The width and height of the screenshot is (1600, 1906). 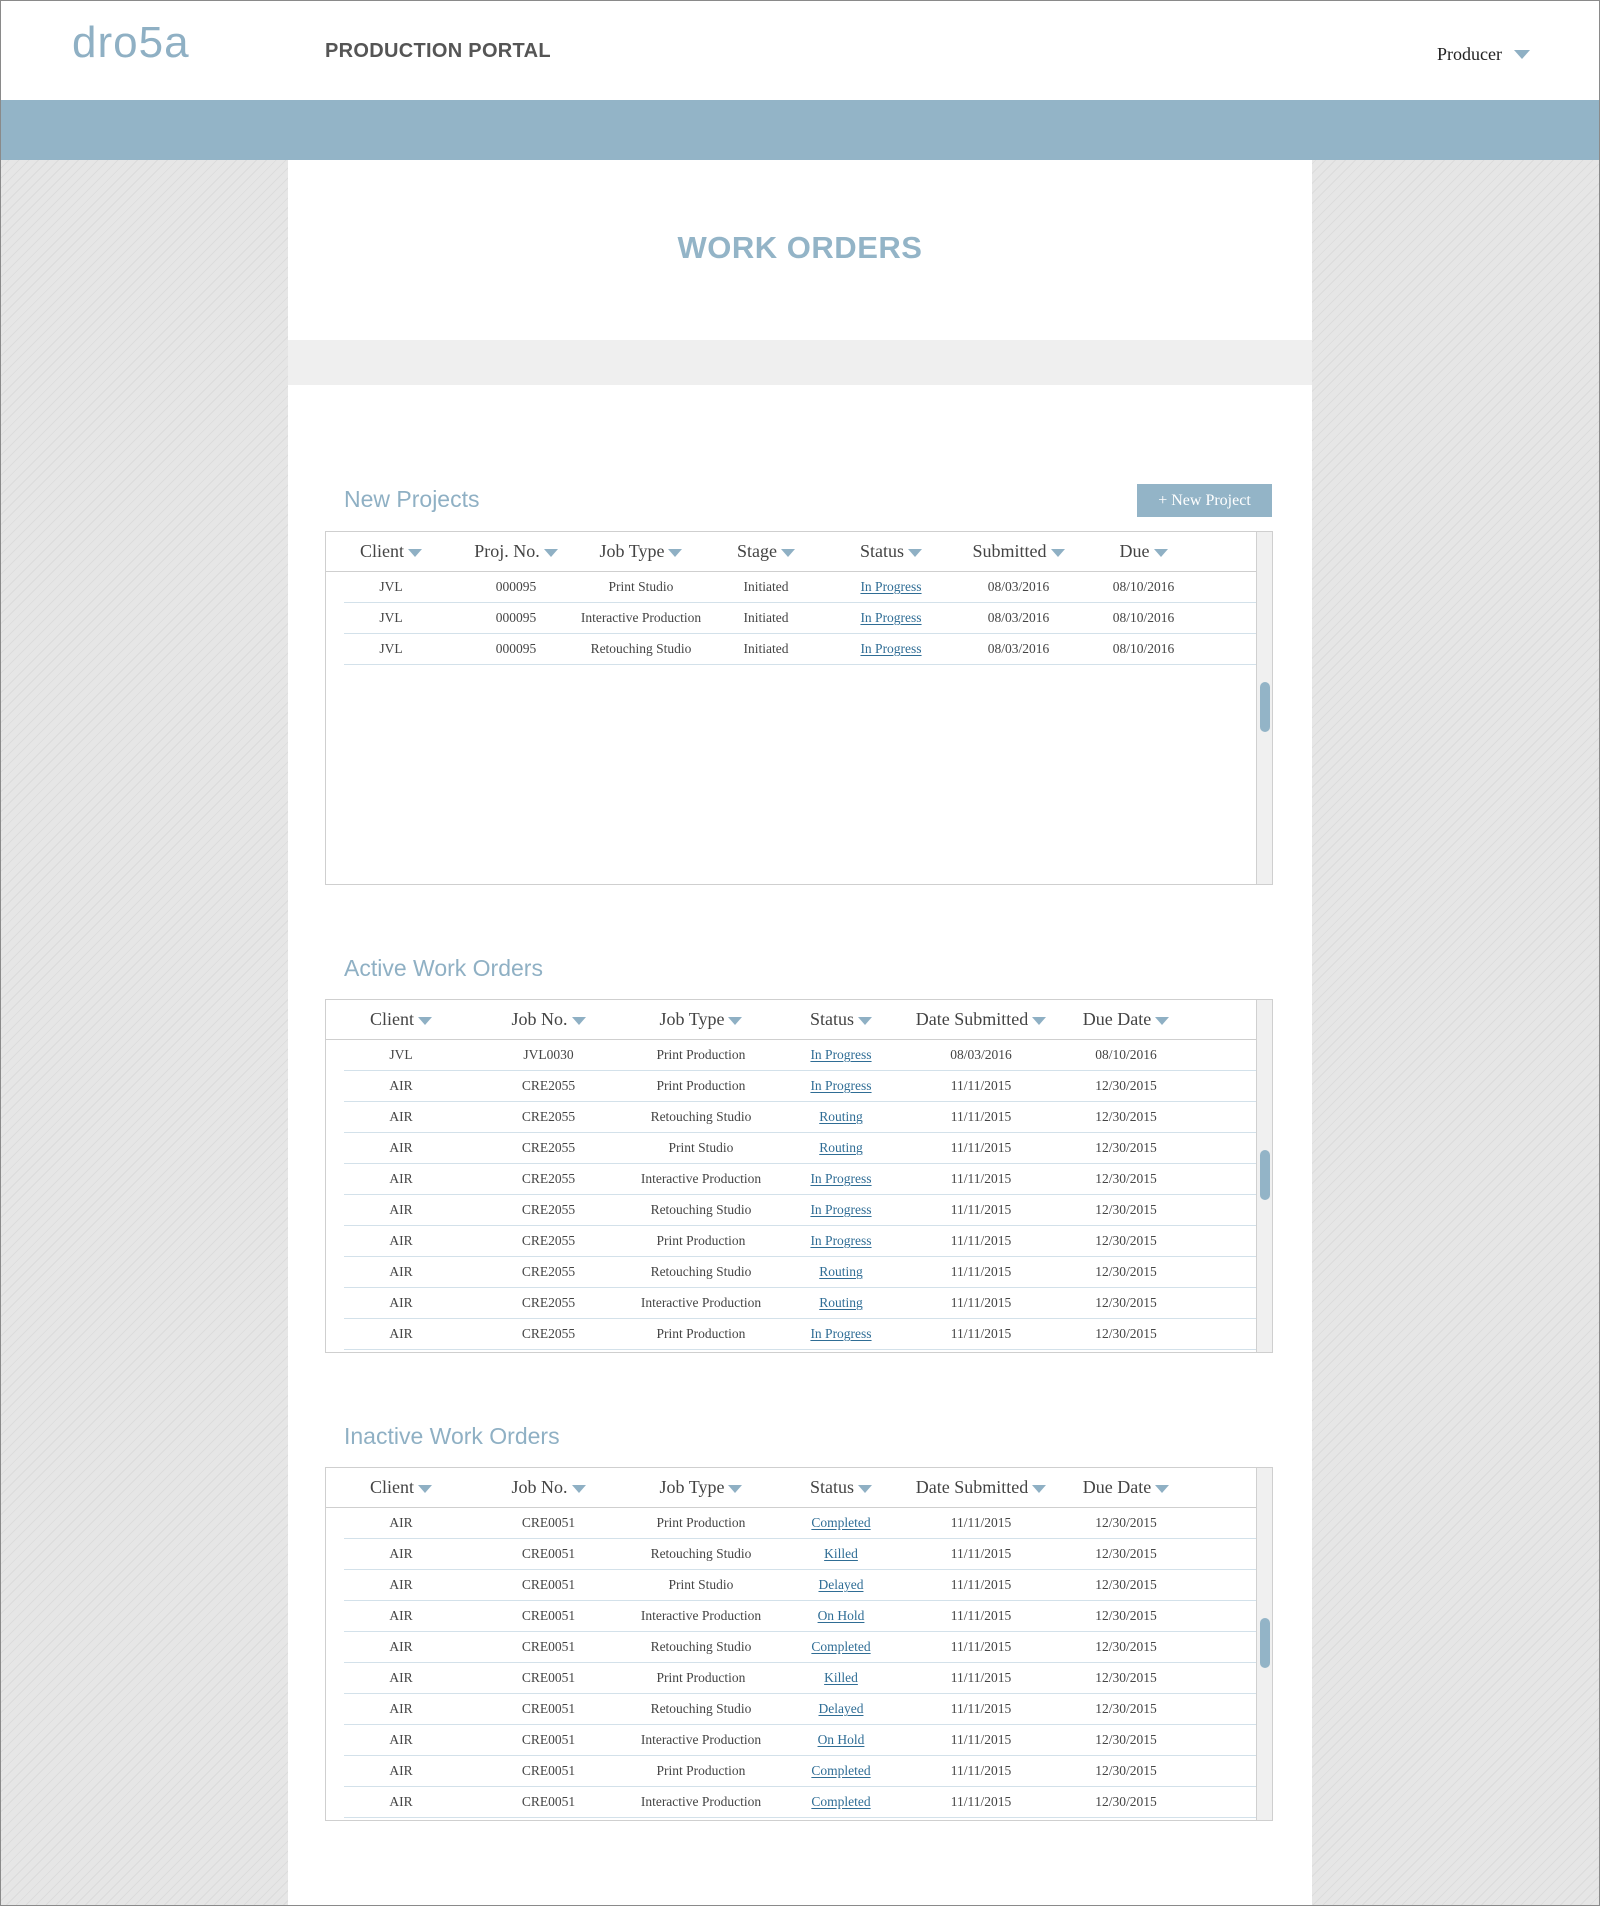 What do you see at coordinates (701, 1303) in the screenshot?
I see `cell-job-type: Interactive Production` at bounding box center [701, 1303].